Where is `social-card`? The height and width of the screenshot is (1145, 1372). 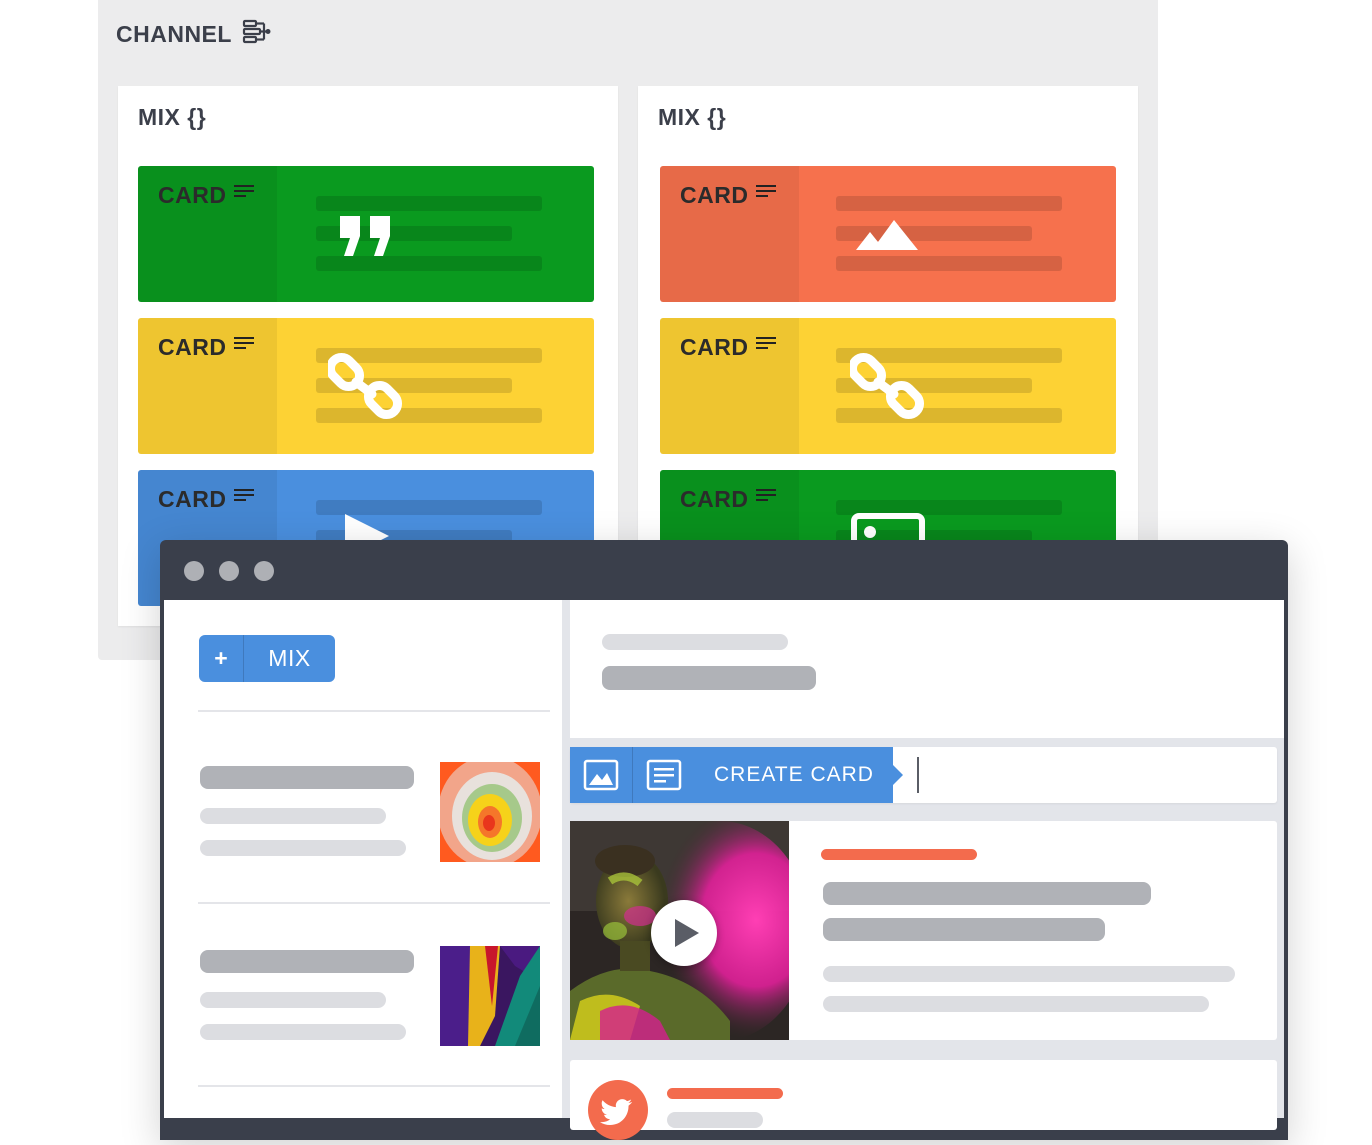
social-card is located at coordinates (923, 1100).